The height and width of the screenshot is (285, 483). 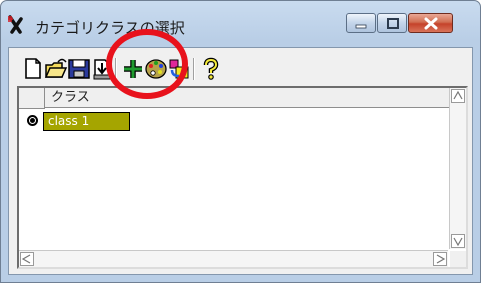 I want to click on maximize-icon, so click(x=393, y=23).